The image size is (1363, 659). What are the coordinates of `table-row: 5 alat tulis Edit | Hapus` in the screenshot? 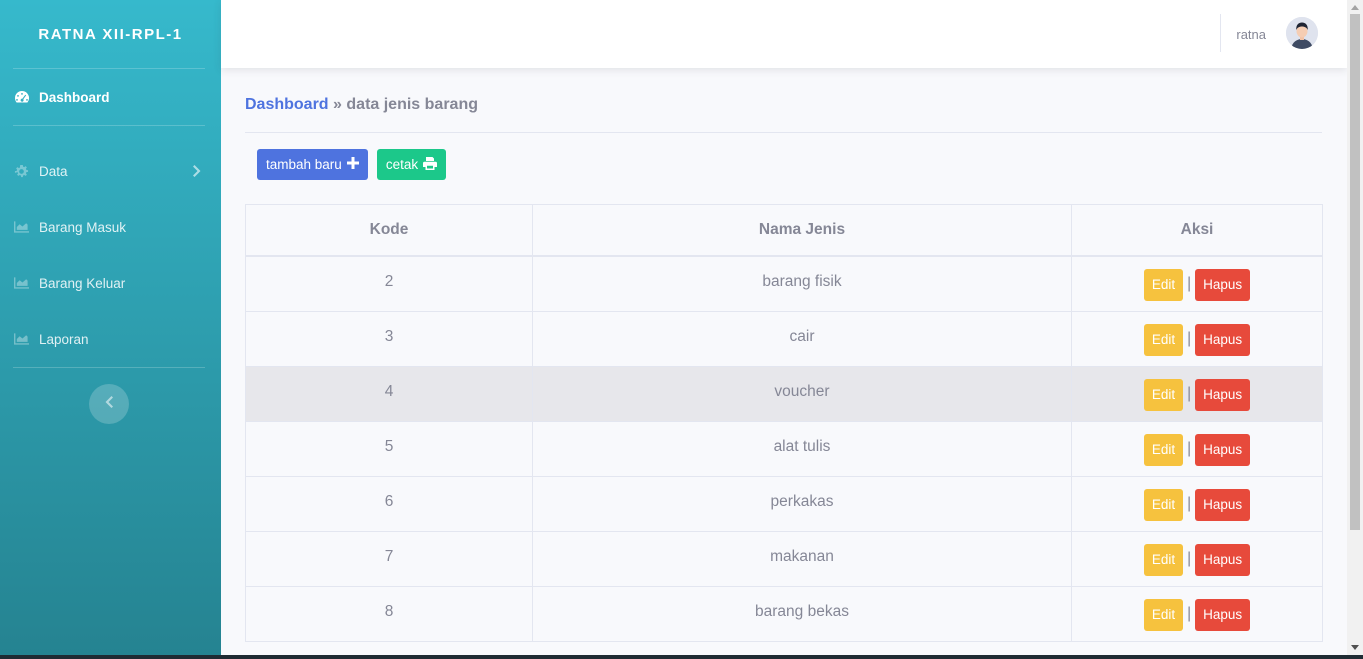 It's located at (784, 448).